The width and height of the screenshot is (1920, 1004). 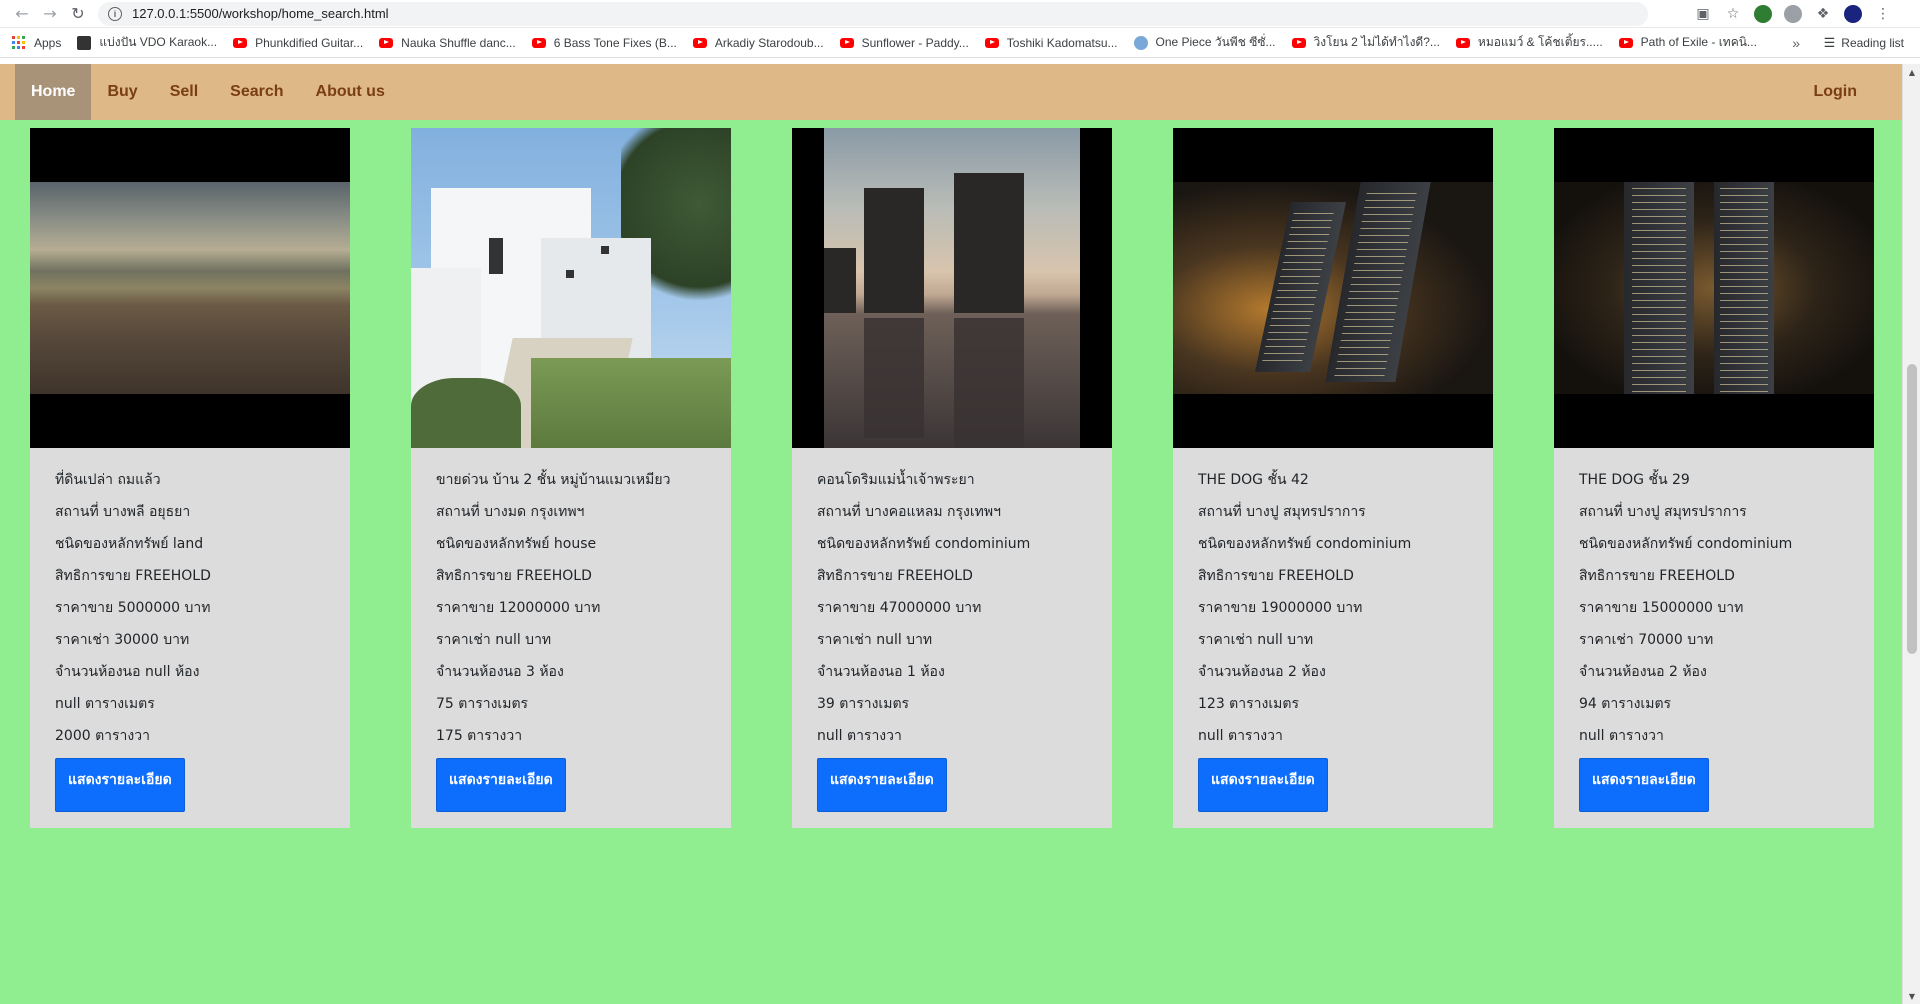 What do you see at coordinates (951, 92) in the screenshot?
I see `top-navbar: Home Buy Sell Search About us Login` at bounding box center [951, 92].